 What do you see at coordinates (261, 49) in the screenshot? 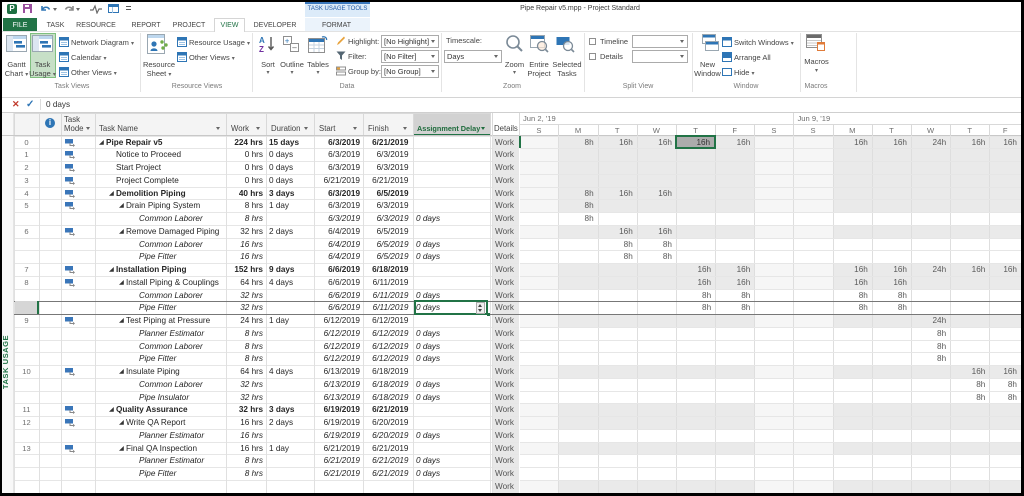
I see `svg-text: Z` at bounding box center [261, 49].